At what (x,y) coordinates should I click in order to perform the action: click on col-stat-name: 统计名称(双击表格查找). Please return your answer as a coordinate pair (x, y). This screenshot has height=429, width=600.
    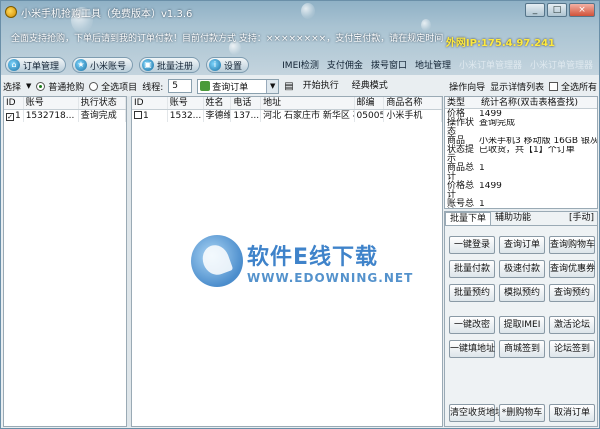
    Looking at the image, I should click on (538, 102).